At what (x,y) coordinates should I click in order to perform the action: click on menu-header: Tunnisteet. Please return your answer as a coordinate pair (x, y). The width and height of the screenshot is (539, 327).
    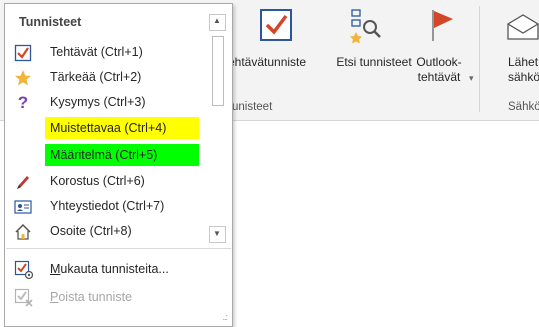
    Looking at the image, I should click on (50, 22).